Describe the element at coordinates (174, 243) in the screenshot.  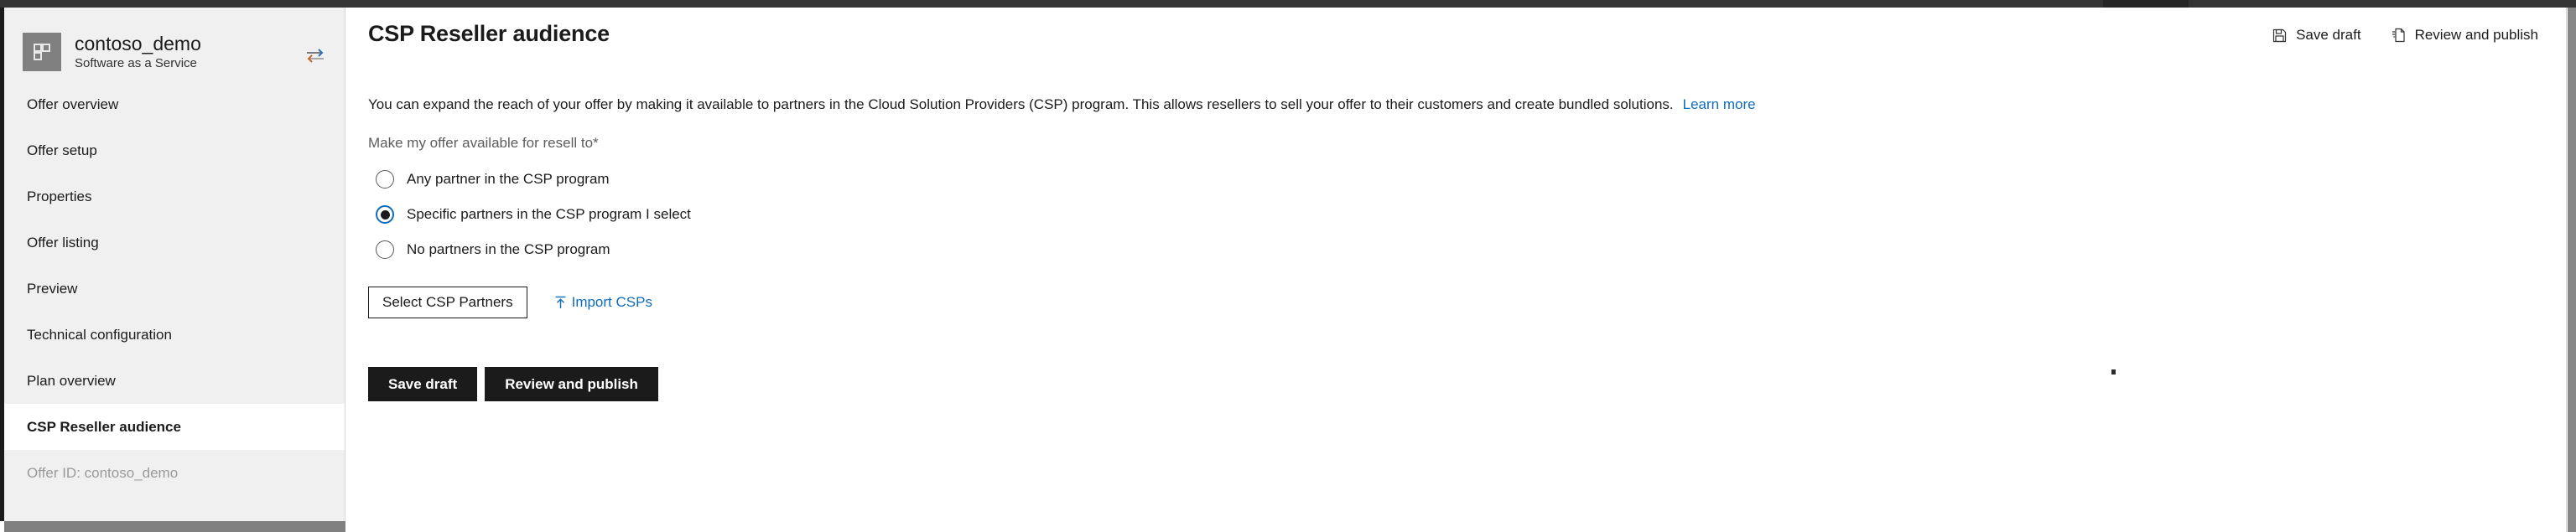
I see `sidebar-item-offer-listing: Offer listing` at that location.